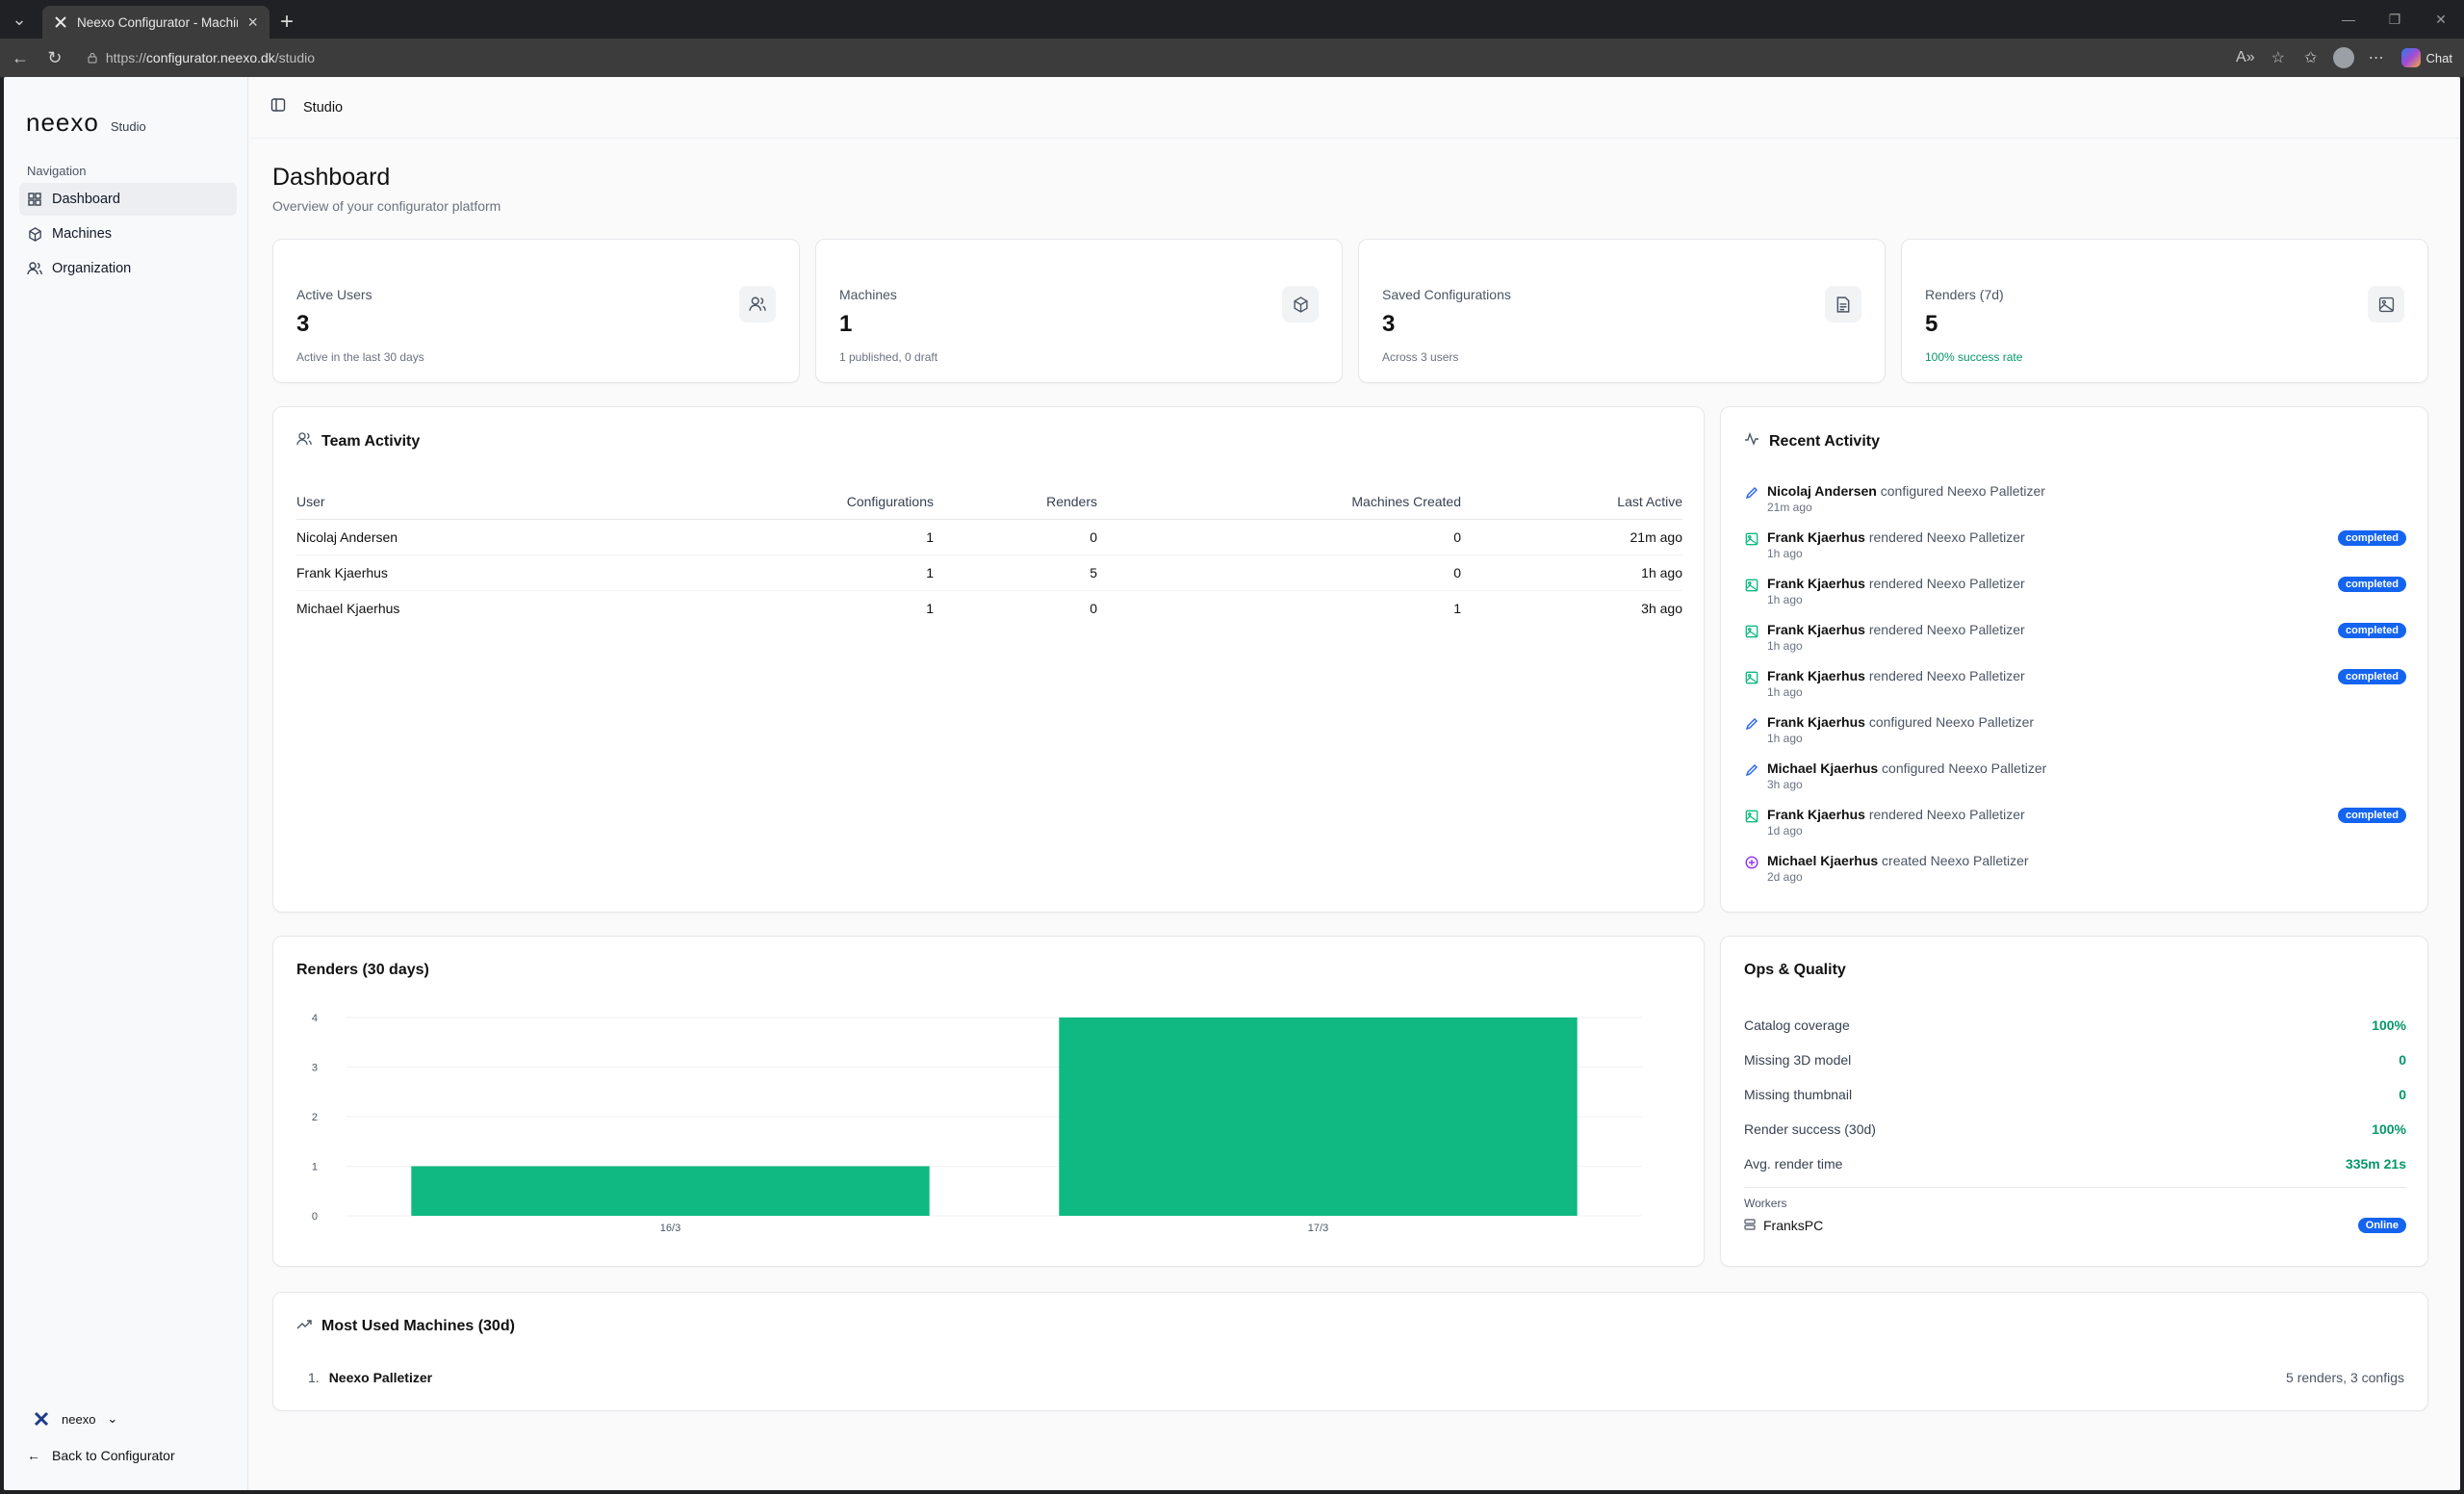 This screenshot has height=1494, width=2464. What do you see at coordinates (1318, 1228) in the screenshot?
I see `x-tick-label: 17/3` at bounding box center [1318, 1228].